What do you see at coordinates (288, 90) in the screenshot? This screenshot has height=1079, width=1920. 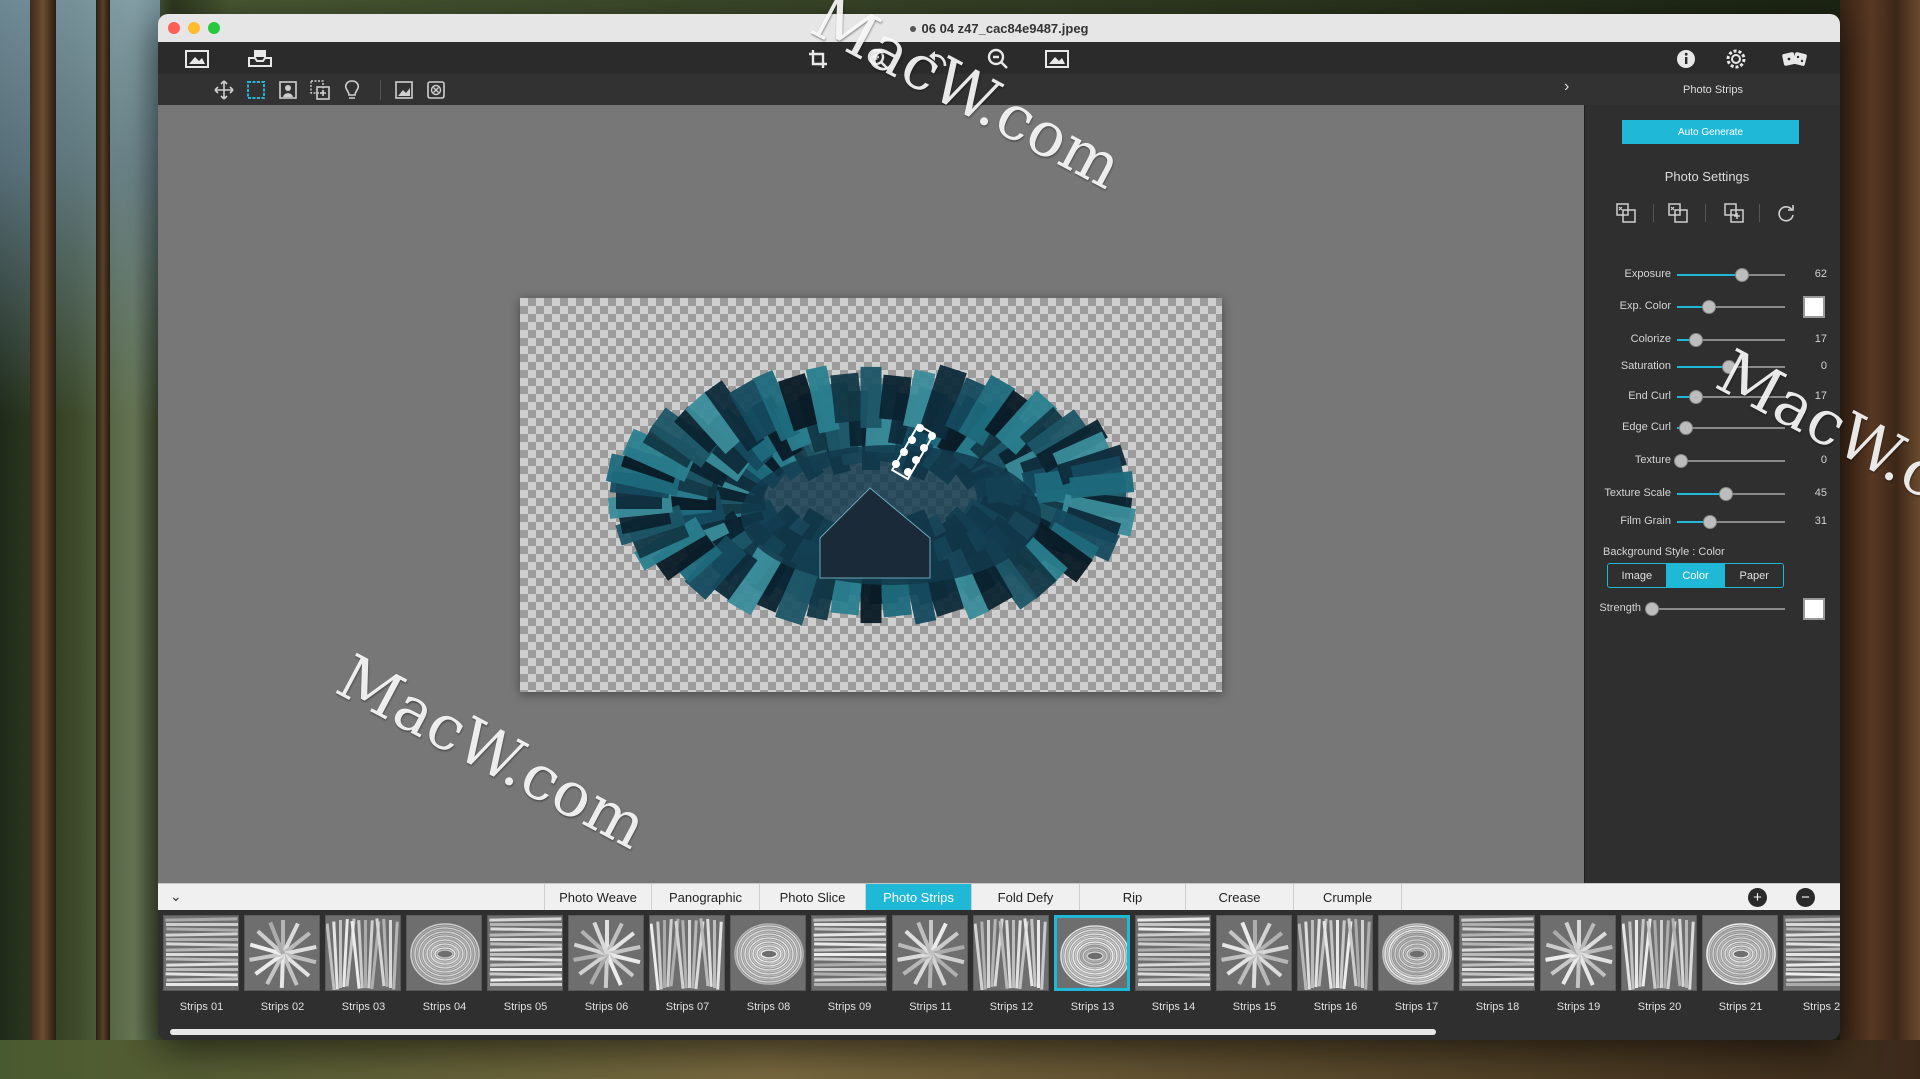 I see `portrait-icon` at bounding box center [288, 90].